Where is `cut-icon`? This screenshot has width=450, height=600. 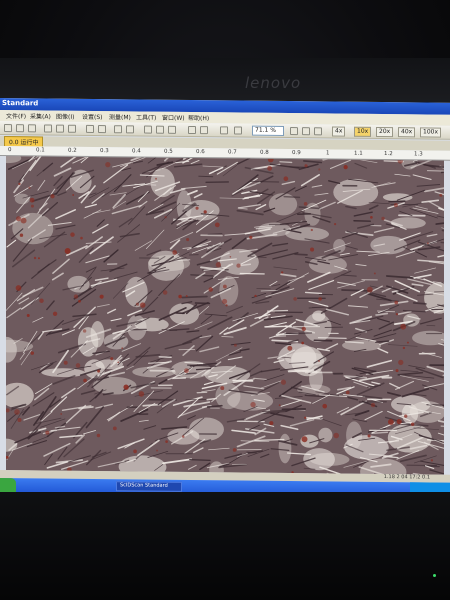 cut-icon is located at coordinates (48, 128).